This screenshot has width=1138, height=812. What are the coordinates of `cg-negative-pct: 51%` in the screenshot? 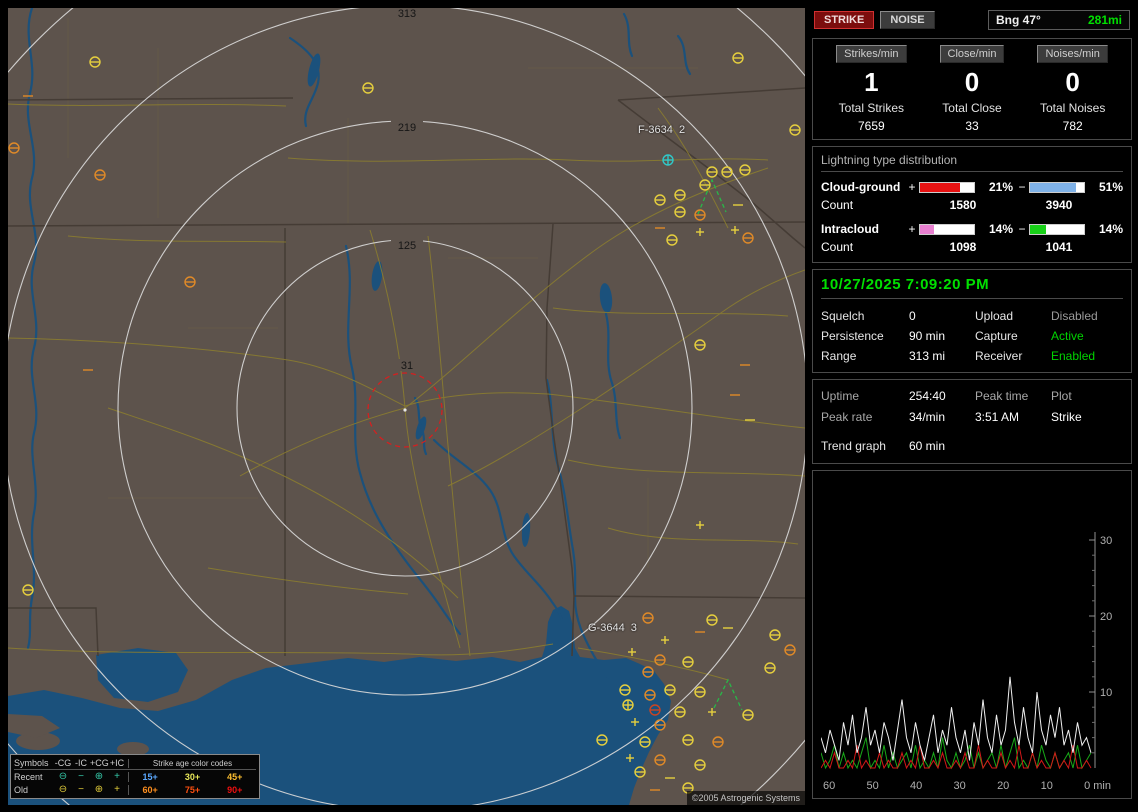 It's located at (1110, 187).